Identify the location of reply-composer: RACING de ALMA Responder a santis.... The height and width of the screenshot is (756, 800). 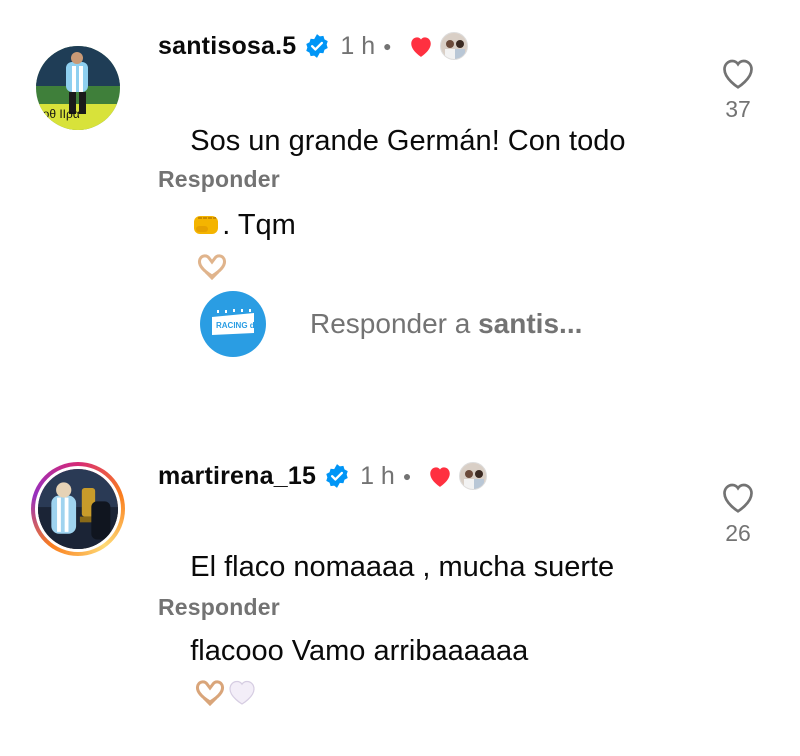
(391, 324).